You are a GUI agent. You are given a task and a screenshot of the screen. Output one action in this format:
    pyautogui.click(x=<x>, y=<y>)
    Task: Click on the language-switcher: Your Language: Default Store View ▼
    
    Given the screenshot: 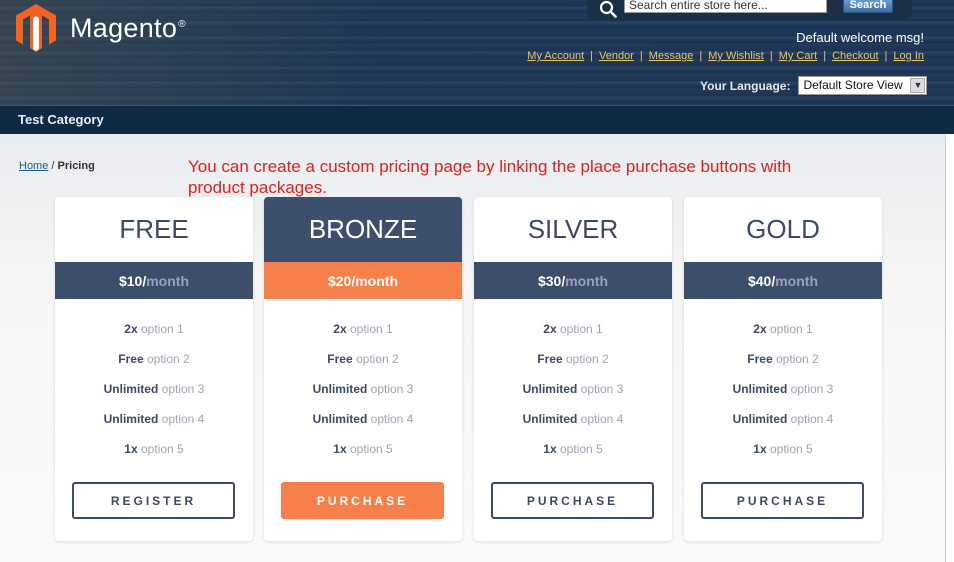 What is the action you would take?
    pyautogui.click(x=814, y=85)
    